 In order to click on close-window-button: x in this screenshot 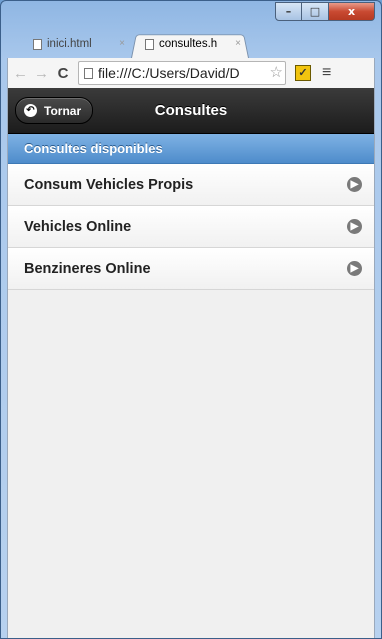, I will do `click(352, 11)`.